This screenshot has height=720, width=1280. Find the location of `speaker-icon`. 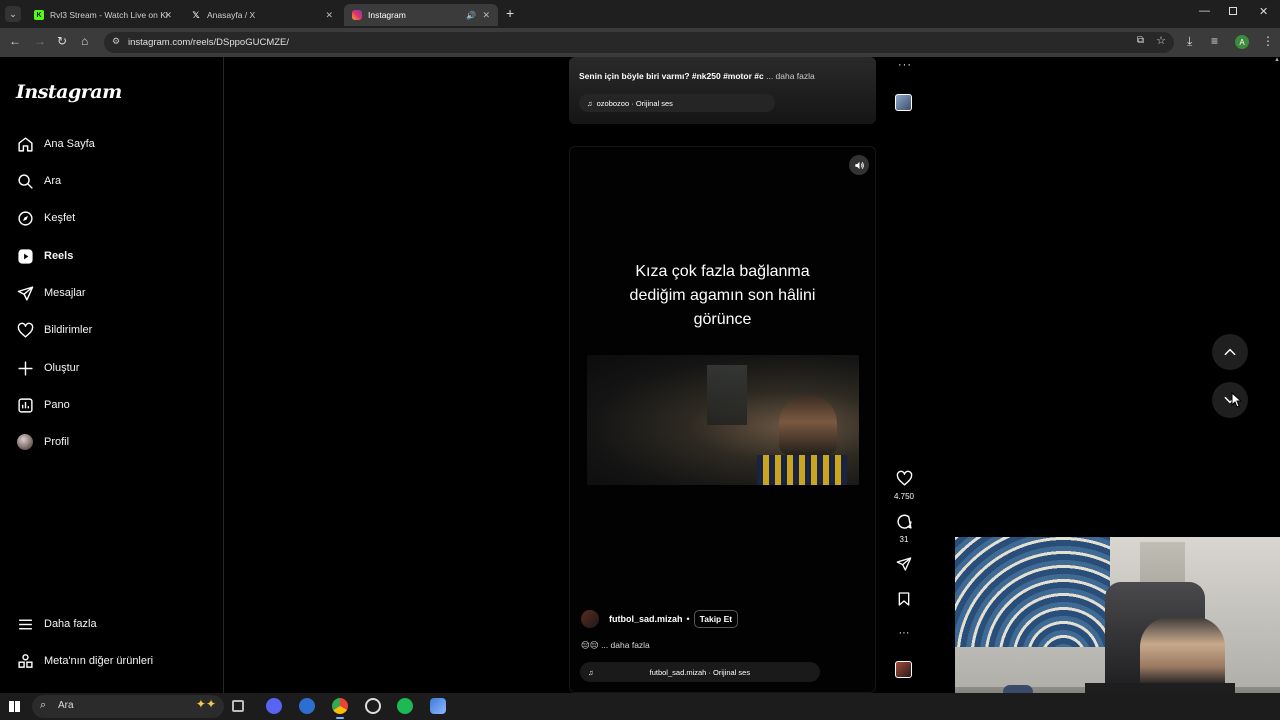

speaker-icon is located at coordinates (859, 165).